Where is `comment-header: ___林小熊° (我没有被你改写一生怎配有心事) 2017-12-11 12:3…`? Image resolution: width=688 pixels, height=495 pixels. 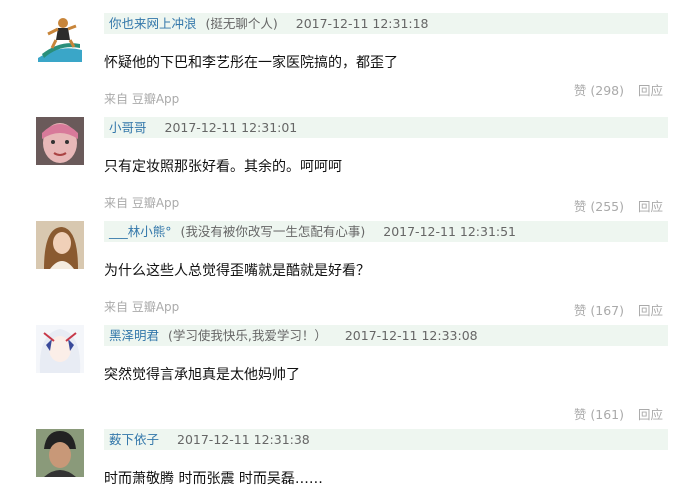
comment-header: ___林小熊° (我没有被你改写一生怎配有心事) 2017-12-11 12:3… is located at coordinates (386, 231).